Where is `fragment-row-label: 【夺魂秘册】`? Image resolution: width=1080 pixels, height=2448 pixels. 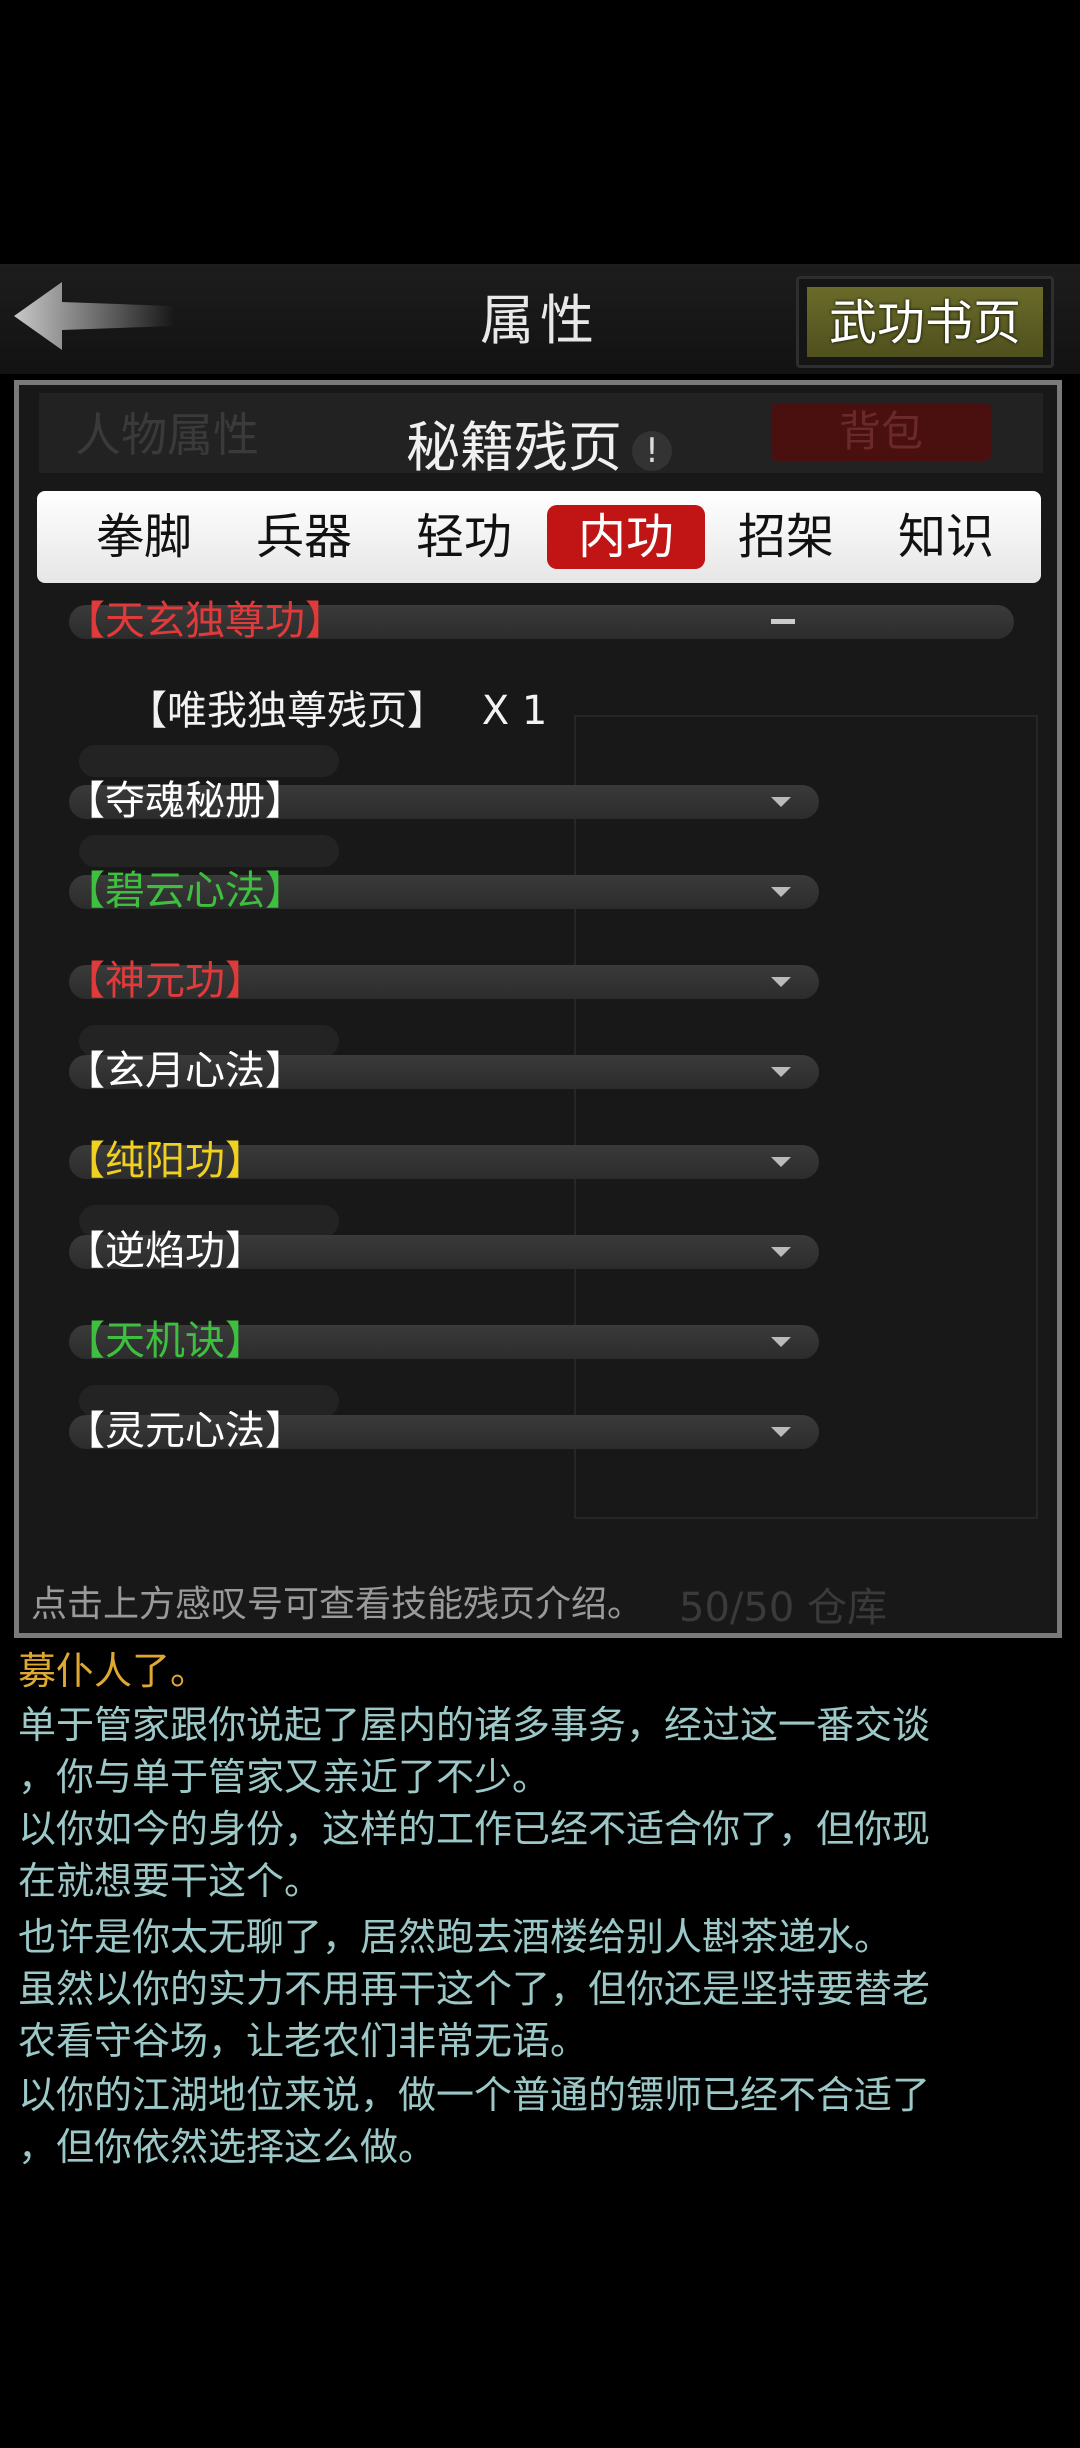
fragment-row-label: 【夺魂秘册】 is located at coordinates (185, 801).